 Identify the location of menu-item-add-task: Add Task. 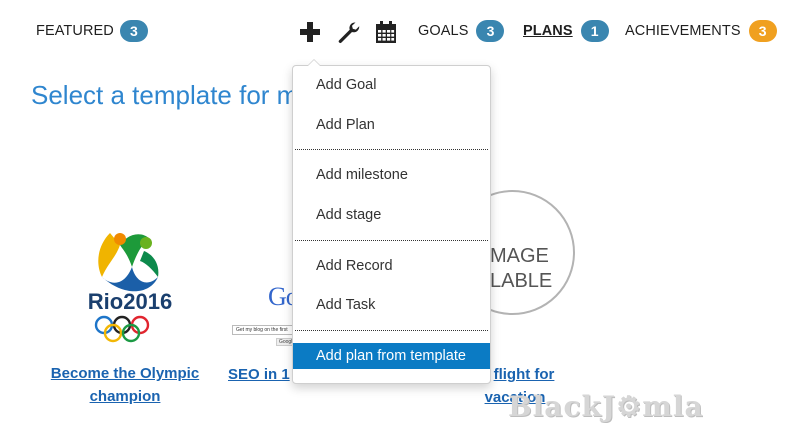
(391, 305).